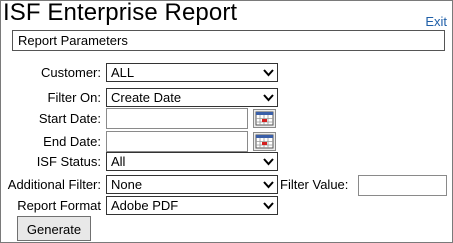  Describe the element at coordinates (71, 72) in the screenshot. I see `customer-label: Customer:` at that location.